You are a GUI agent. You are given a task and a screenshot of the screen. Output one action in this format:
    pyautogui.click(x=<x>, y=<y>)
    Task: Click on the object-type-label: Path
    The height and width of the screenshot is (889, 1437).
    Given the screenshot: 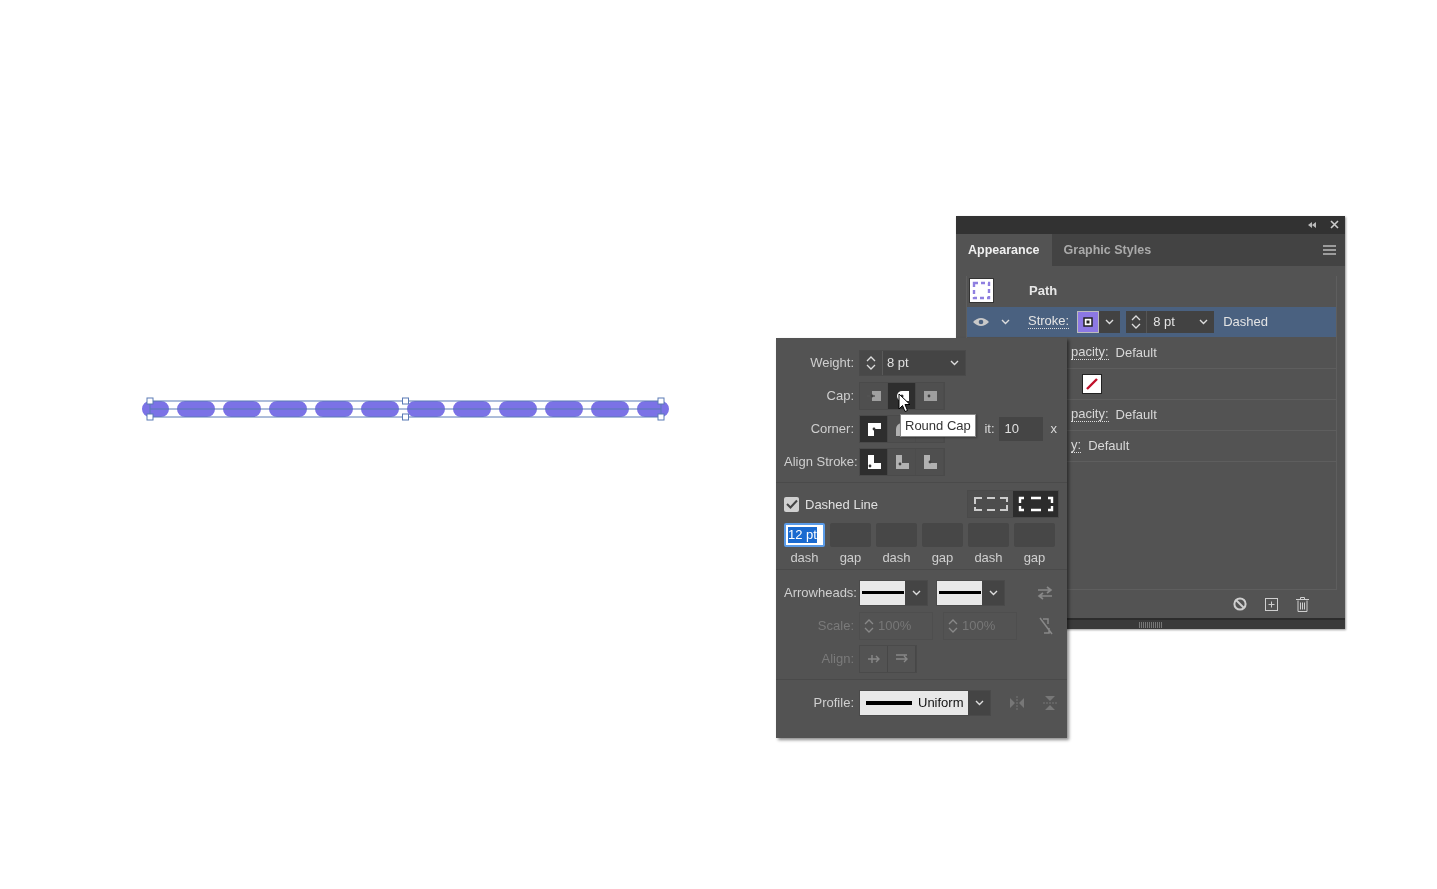 What is the action you would take?
    pyautogui.click(x=1043, y=291)
    